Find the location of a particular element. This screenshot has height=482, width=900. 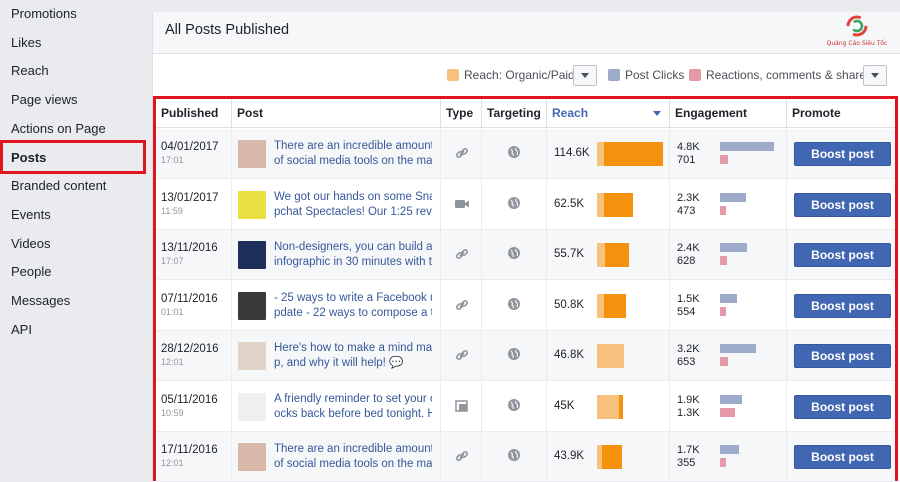

col-post: Post is located at coordinates (336, 113).